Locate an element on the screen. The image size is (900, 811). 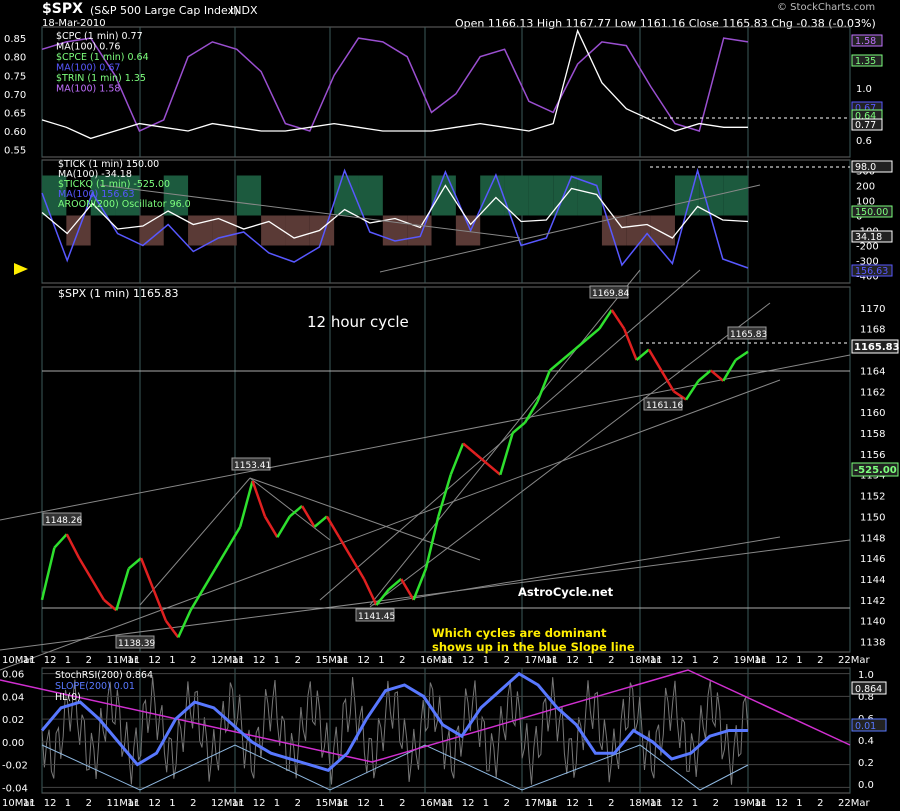
y-tick-label-cpc: 0.70 is located at coordinates (15, 95).